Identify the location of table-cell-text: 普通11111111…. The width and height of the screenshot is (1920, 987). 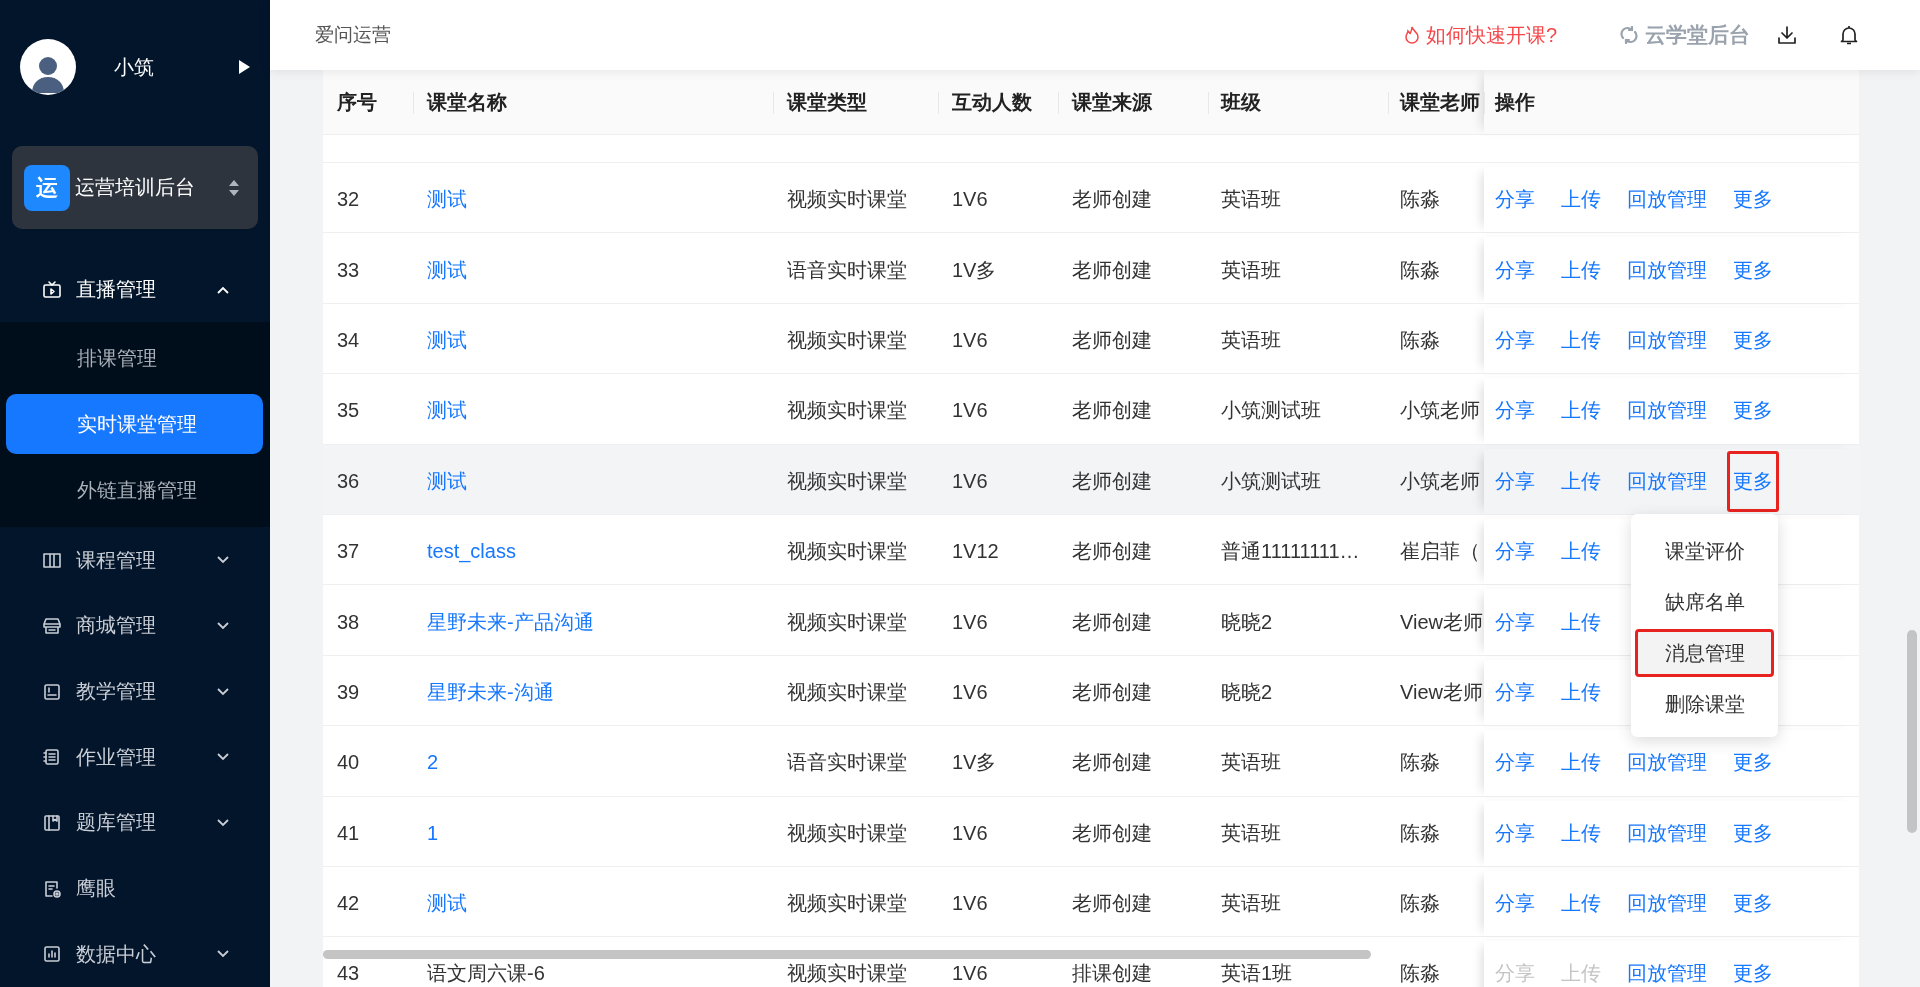
(1290, 552).